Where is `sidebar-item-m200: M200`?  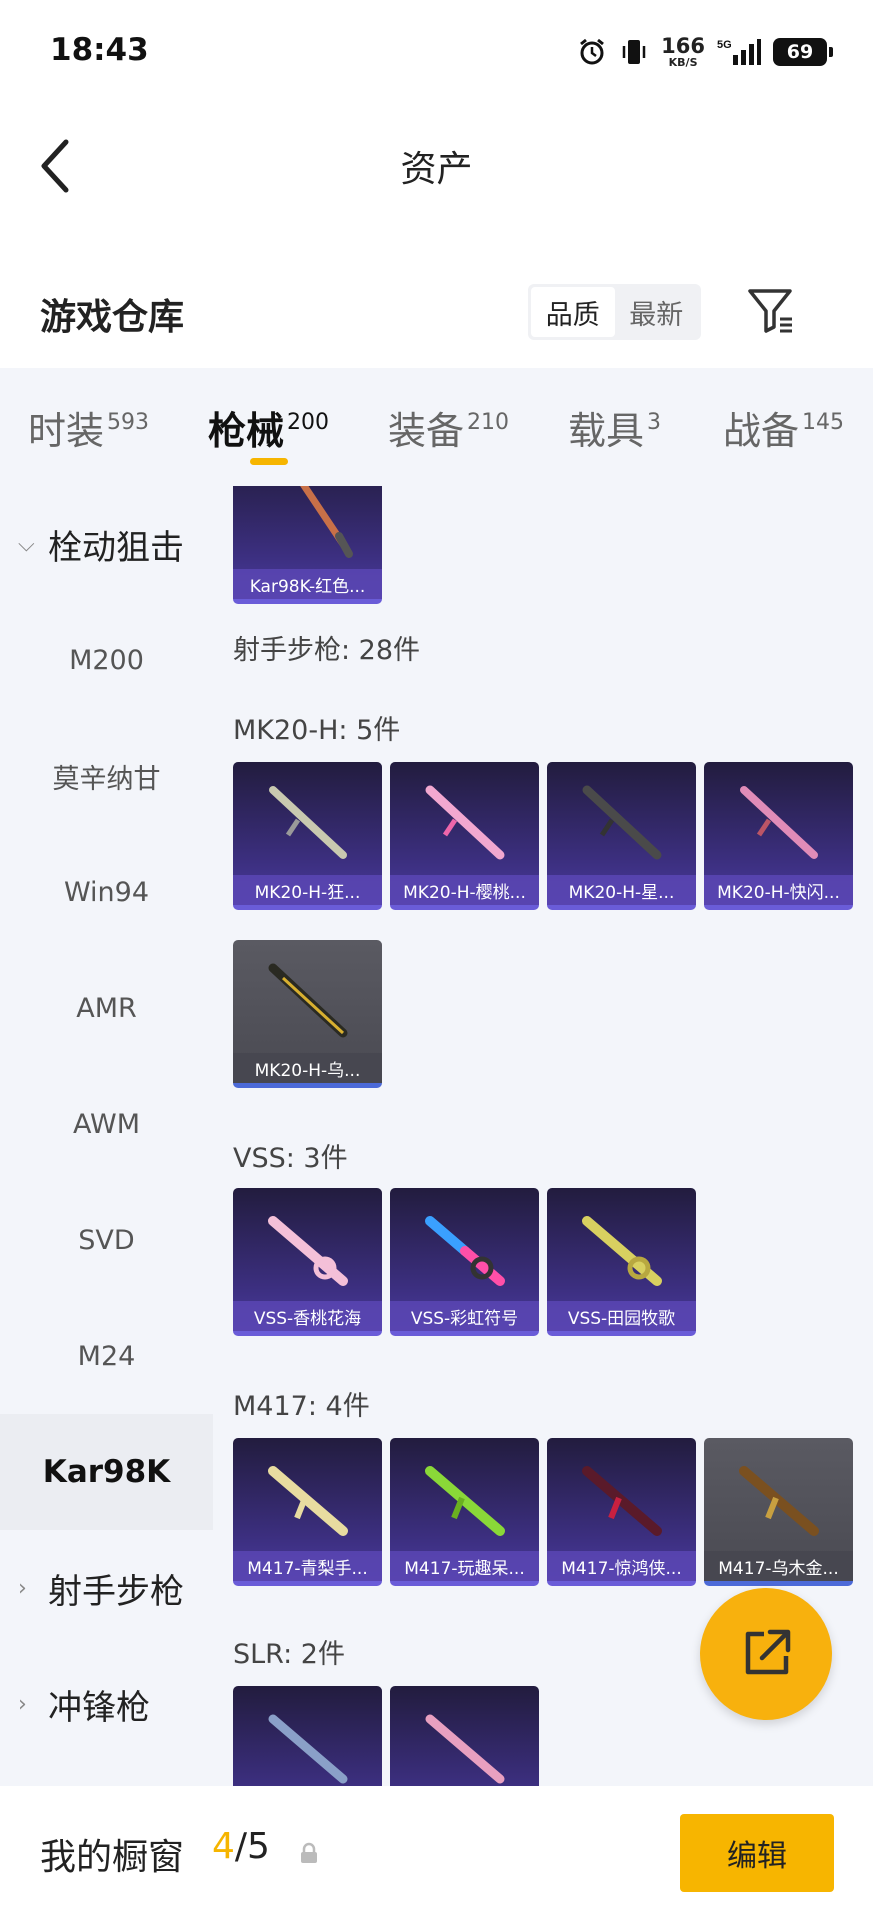
sidebar-item-m200: M200 is located at coordinates (106, 660).